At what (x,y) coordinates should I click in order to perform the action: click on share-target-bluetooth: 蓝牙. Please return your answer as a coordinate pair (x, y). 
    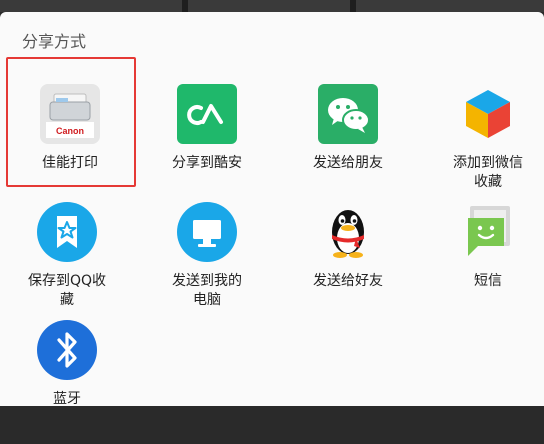
    Looking at the image, I should click on (67, 382).